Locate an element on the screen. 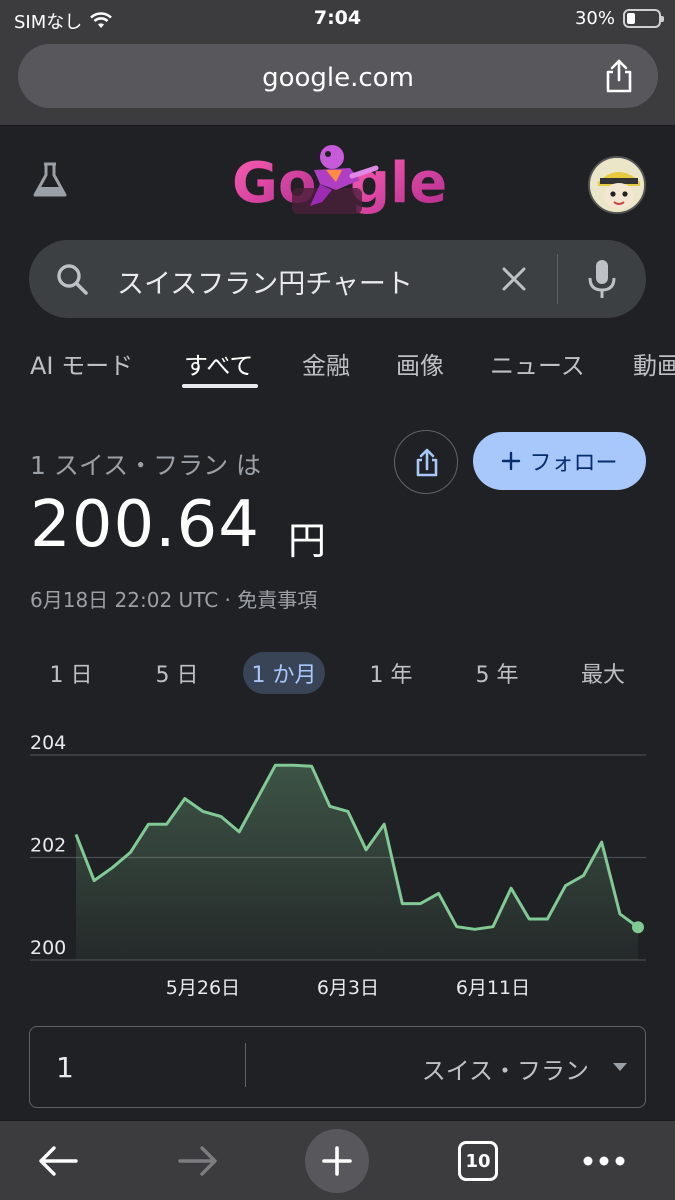 The height and width of the screenshot is (1200, 675). chart-area-fill is located at coordinates (357, 862).